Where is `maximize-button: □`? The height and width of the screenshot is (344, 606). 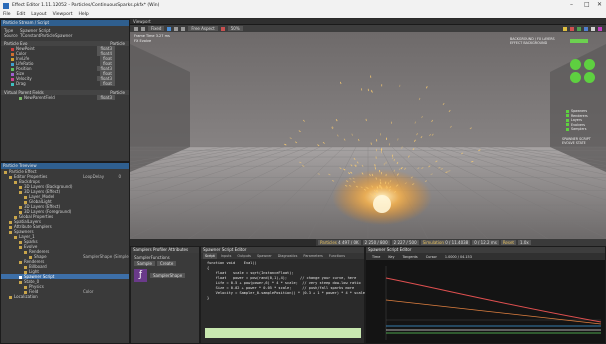
maximize-button: □ is located at coordinates (587, 4).